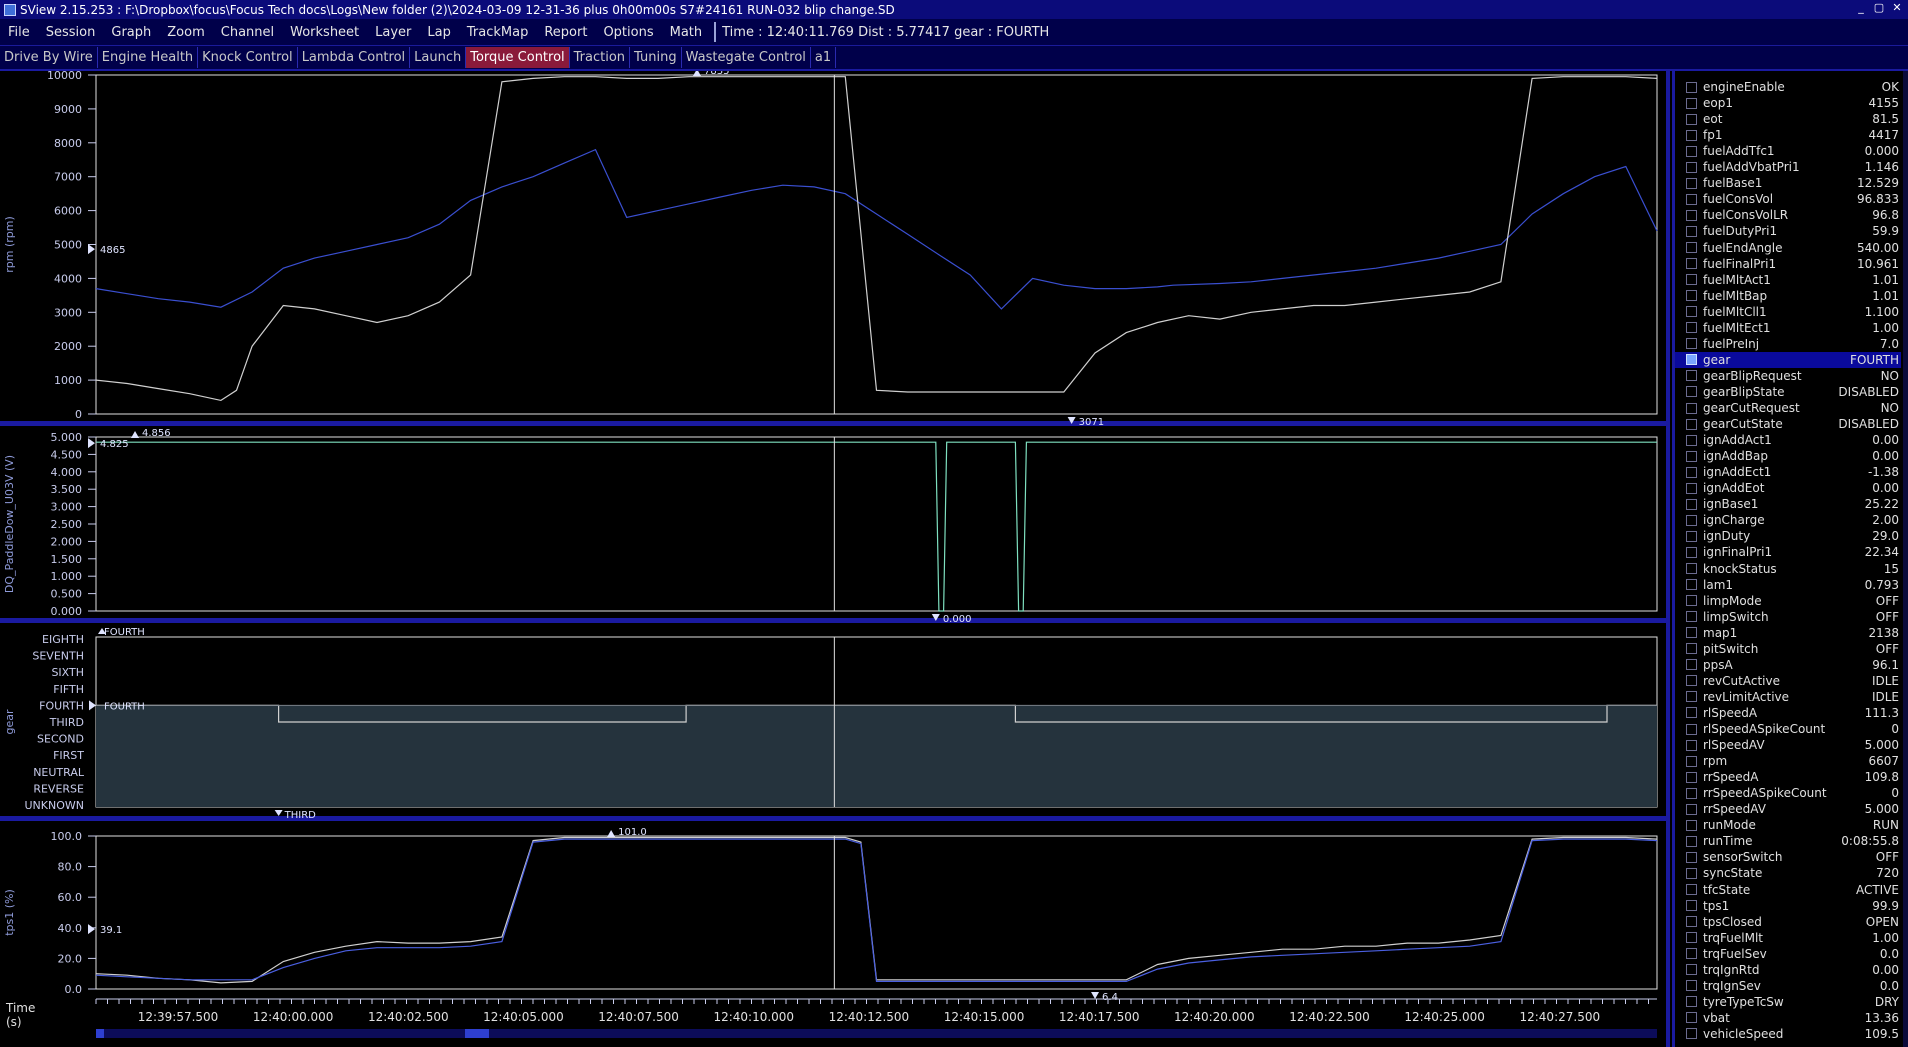  What do you see at coordinates (686, 32) in the screenshot?
I see `menu-math: Math` at bounding box center [686, 32].